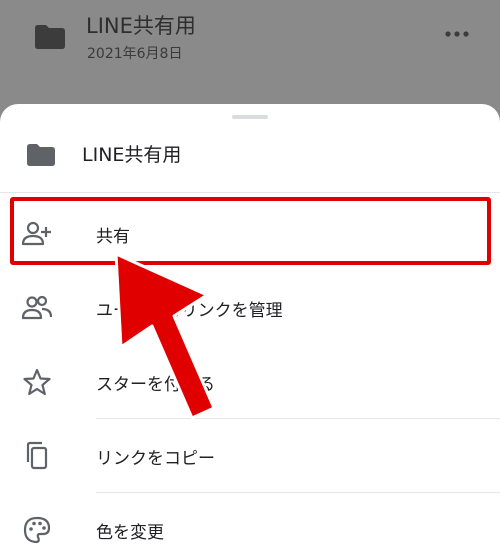  Describe the element at coordinates (135, 54) in the screenshot. I see `background-file-date: 2021年6月8日` at that location.